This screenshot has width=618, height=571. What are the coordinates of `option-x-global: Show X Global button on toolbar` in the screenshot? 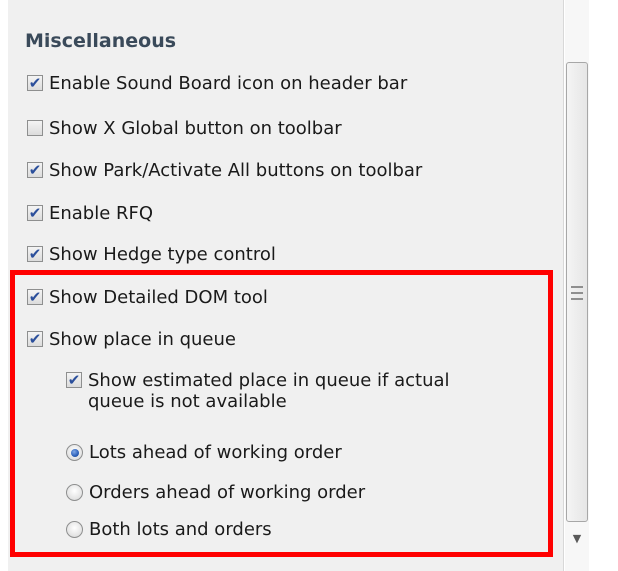 It's located at (184, 128).